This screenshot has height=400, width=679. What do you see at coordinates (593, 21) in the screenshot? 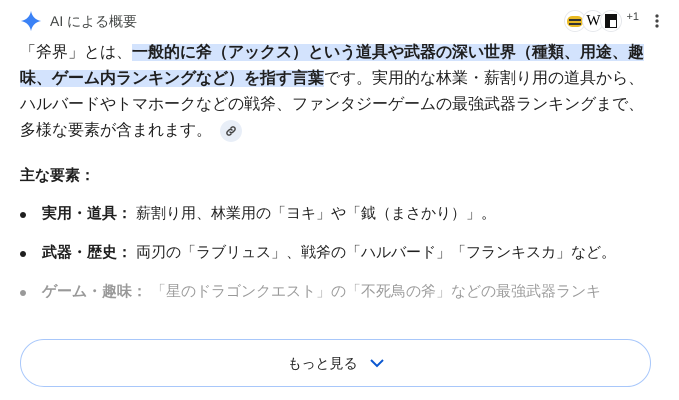
I see `source-logo: W` at bounding box center [593, 21].